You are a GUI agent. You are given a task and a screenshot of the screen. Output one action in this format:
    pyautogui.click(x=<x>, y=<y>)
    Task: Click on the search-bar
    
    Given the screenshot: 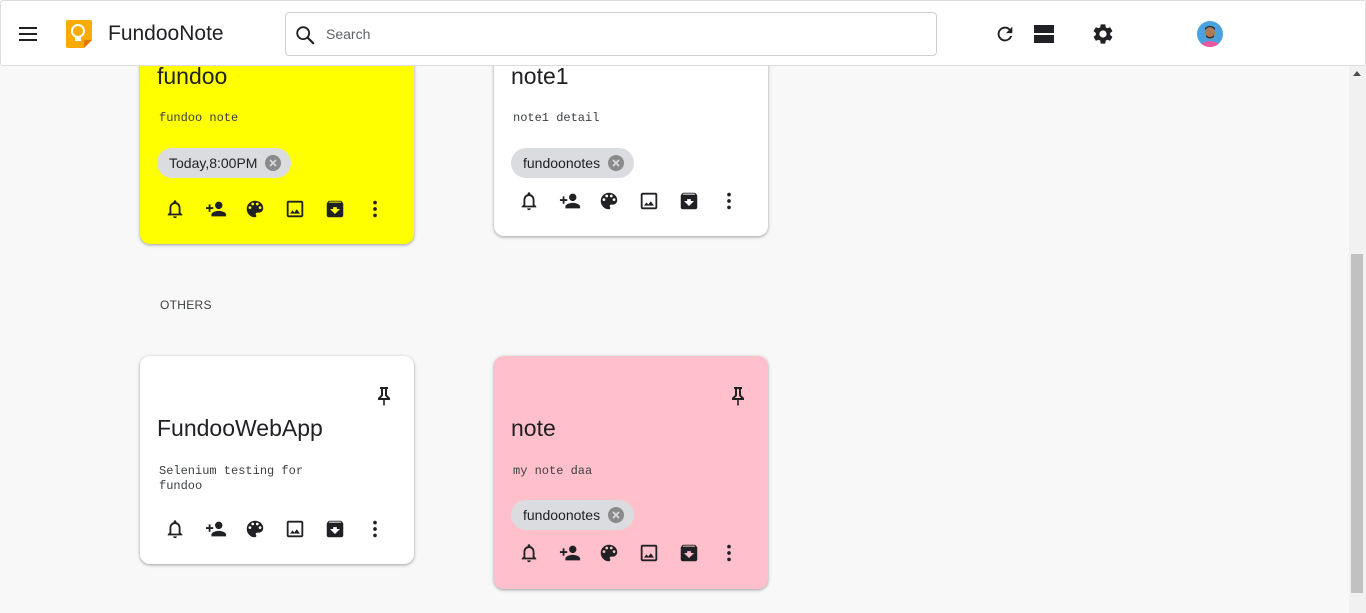 What is the action you would take?
    pyautogui.click(x=611, y=34)
    